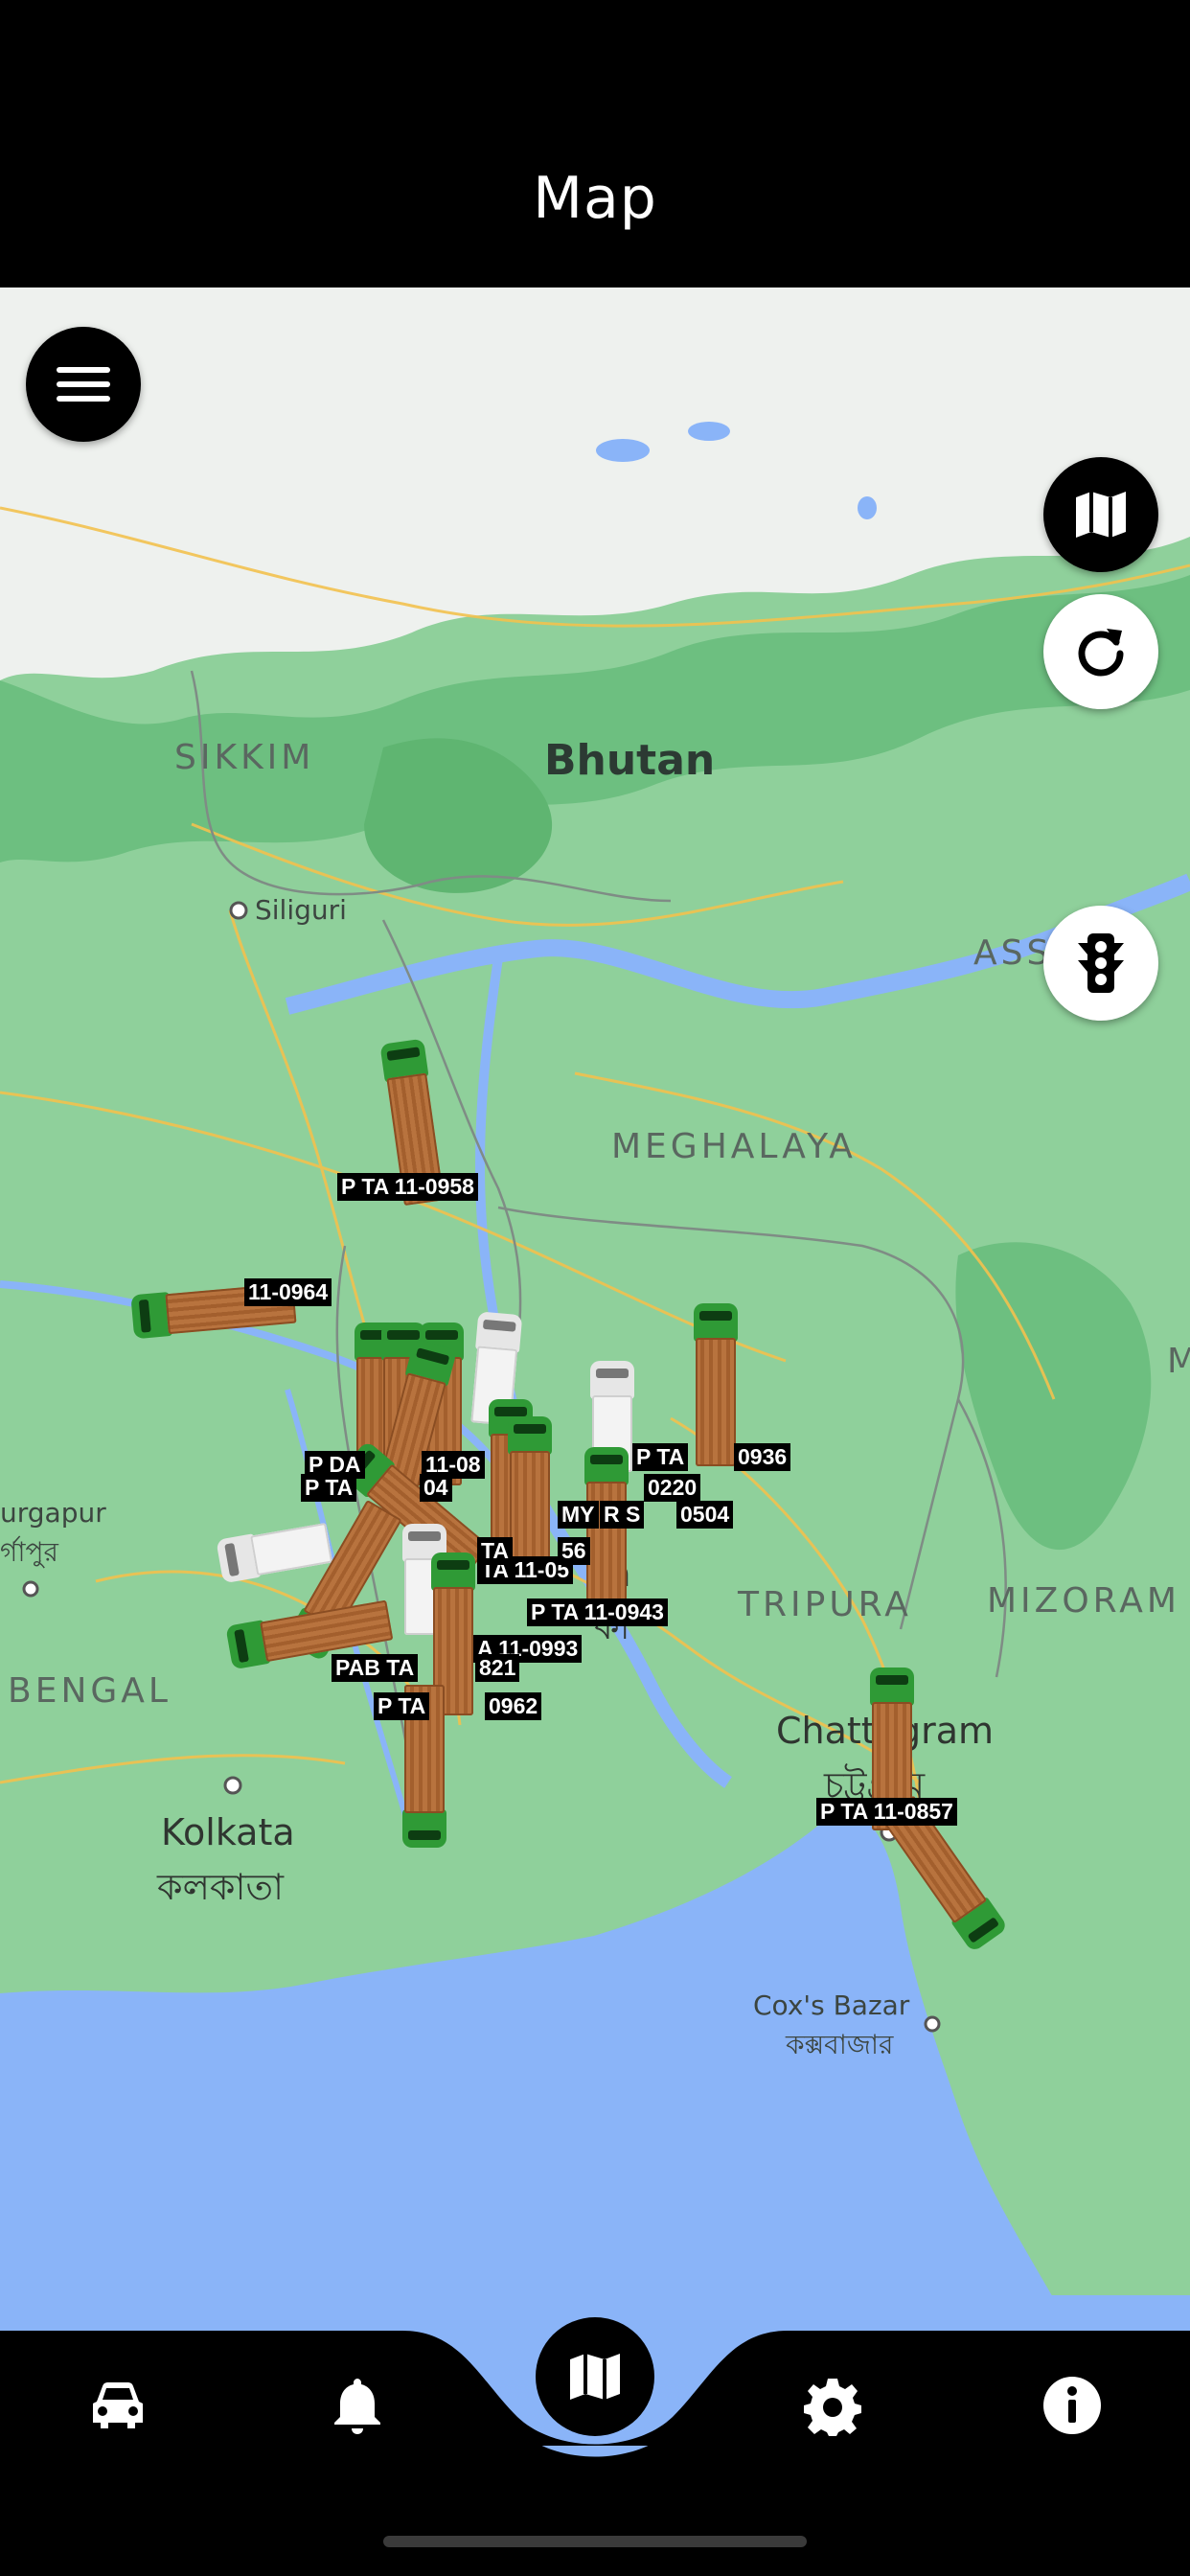 The image size is (1190, 2576). I want to click on place-label-assam: ASS, so click(1013, 953).